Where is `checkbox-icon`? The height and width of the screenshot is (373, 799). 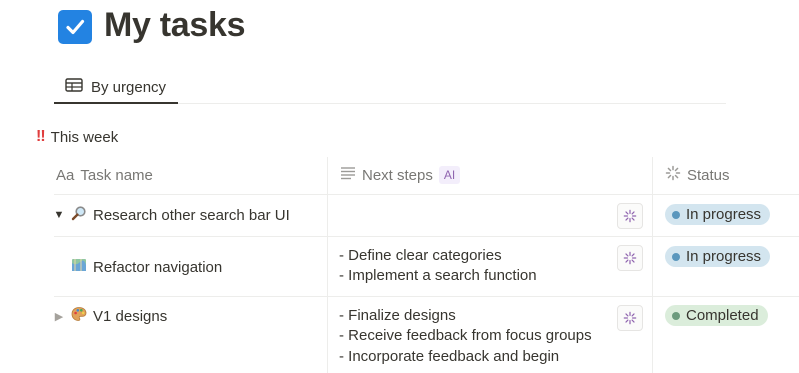
checkbox-icon is located at coordinates (75, 27).